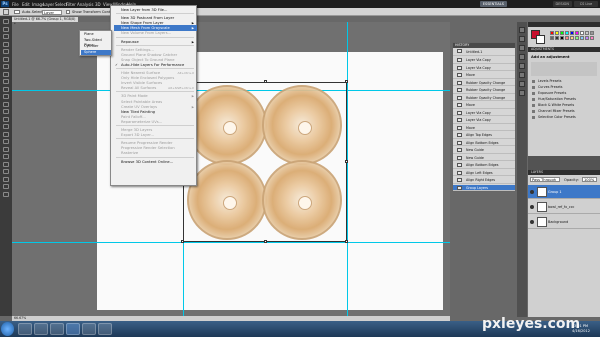  What do you see at coordinates (564, 192) in the screenshot?
I see `layer-row: Group 1` at bounding box center [564, 192].